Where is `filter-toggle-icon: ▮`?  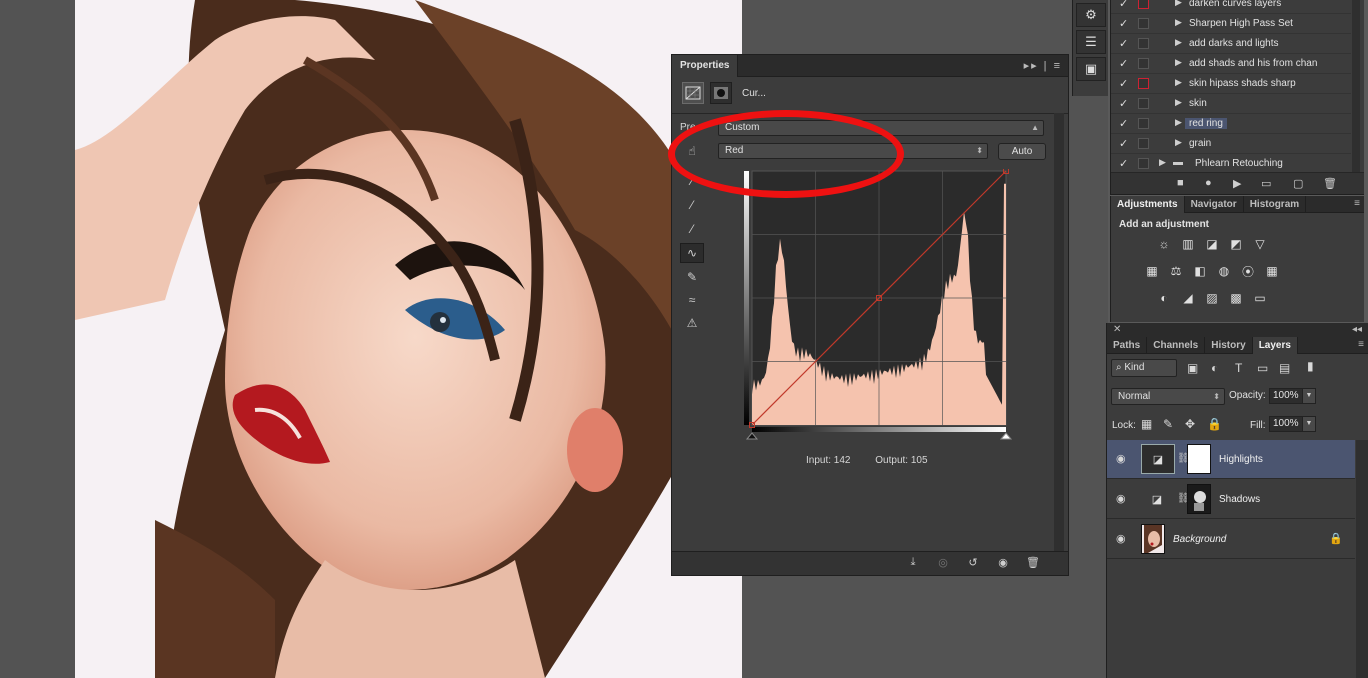
filter-toggle-icon: ▮ is located at coordinates (1310, 366).